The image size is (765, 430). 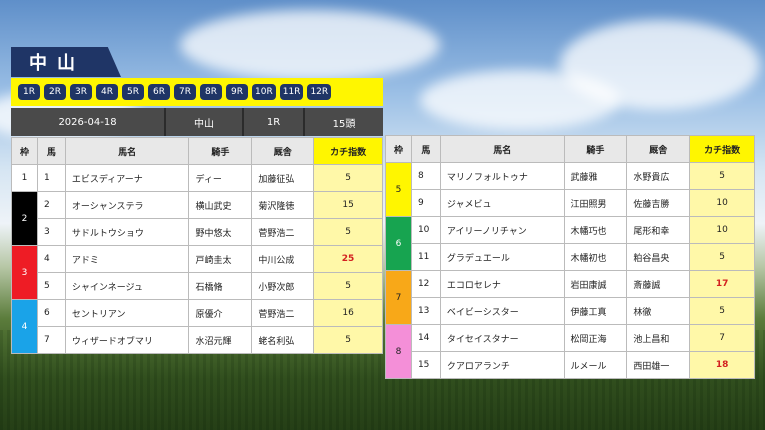 What do you see at coordinates (220, 313) in the screenshot?
I see `jockey-name: 原優介` at bounding box center [220, 313].